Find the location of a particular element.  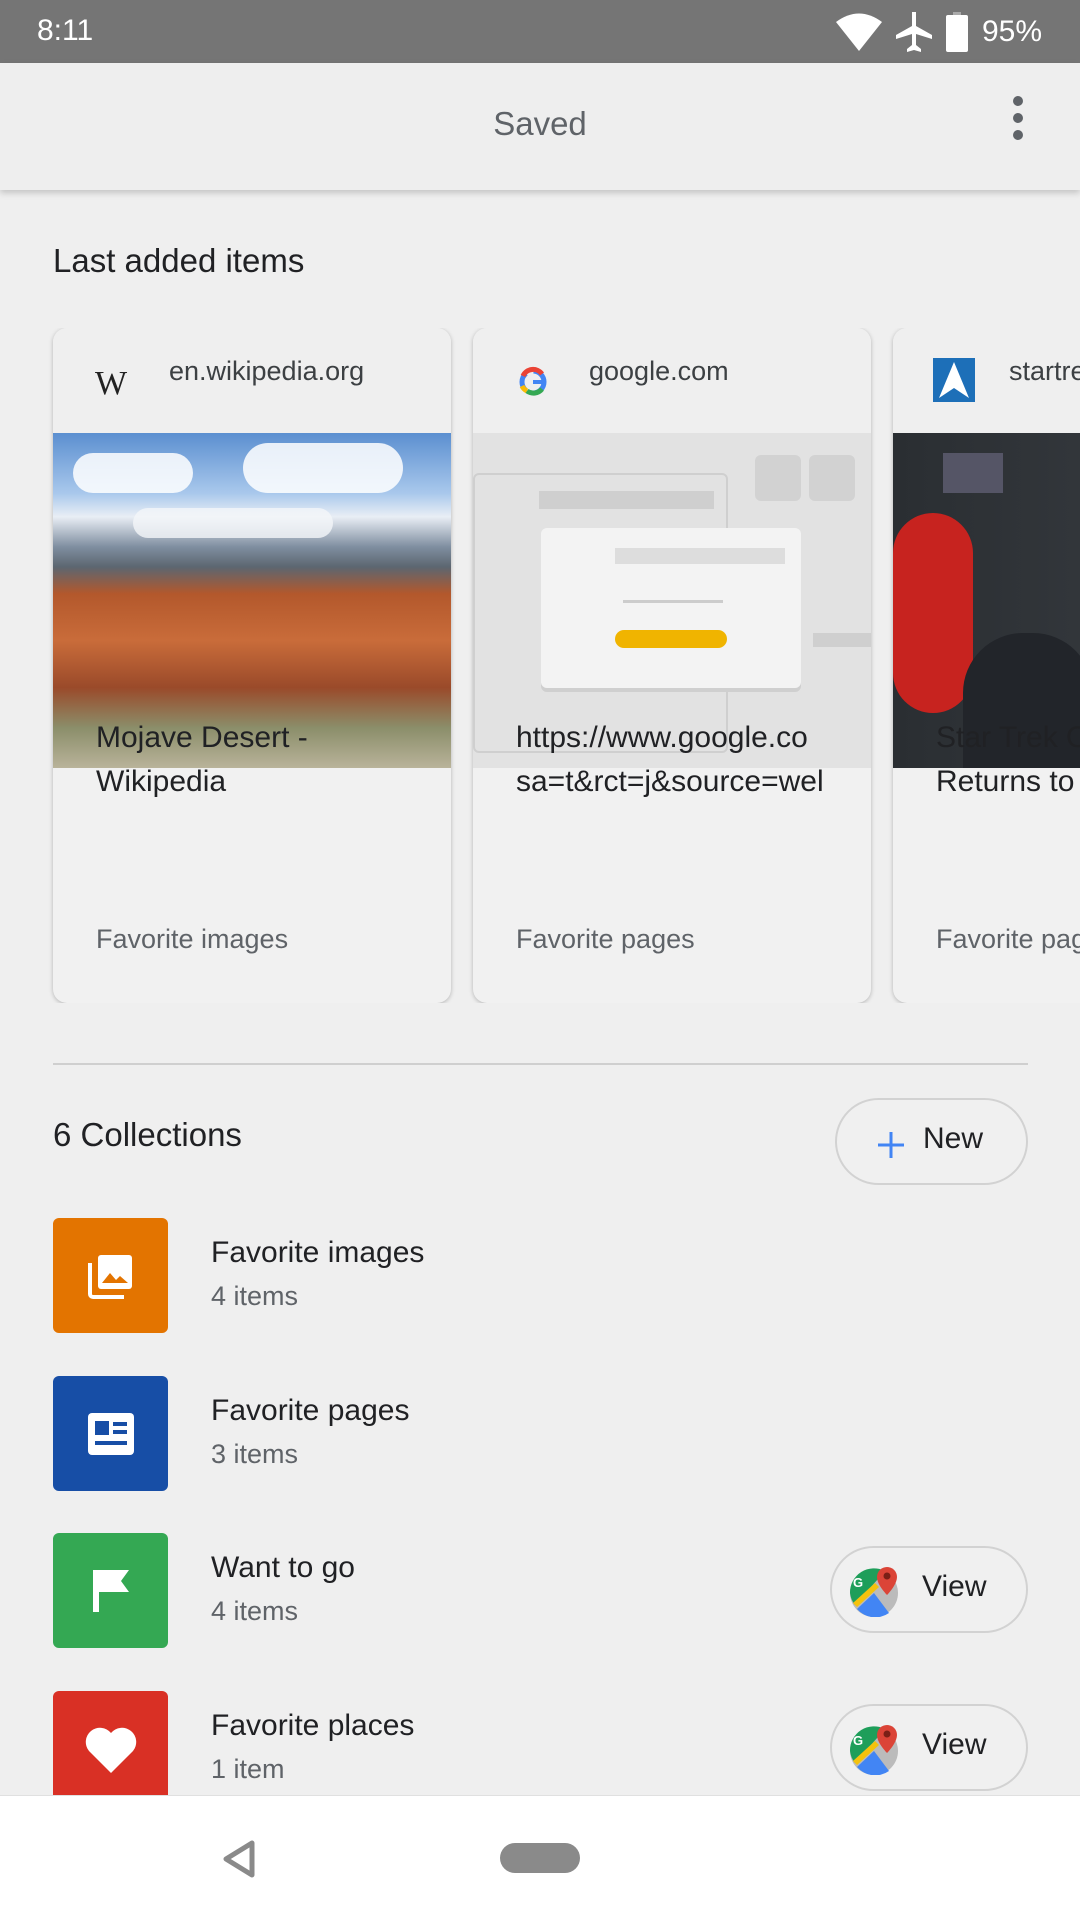

collection-name: Favorite places is located at coordinates (313, 1725).